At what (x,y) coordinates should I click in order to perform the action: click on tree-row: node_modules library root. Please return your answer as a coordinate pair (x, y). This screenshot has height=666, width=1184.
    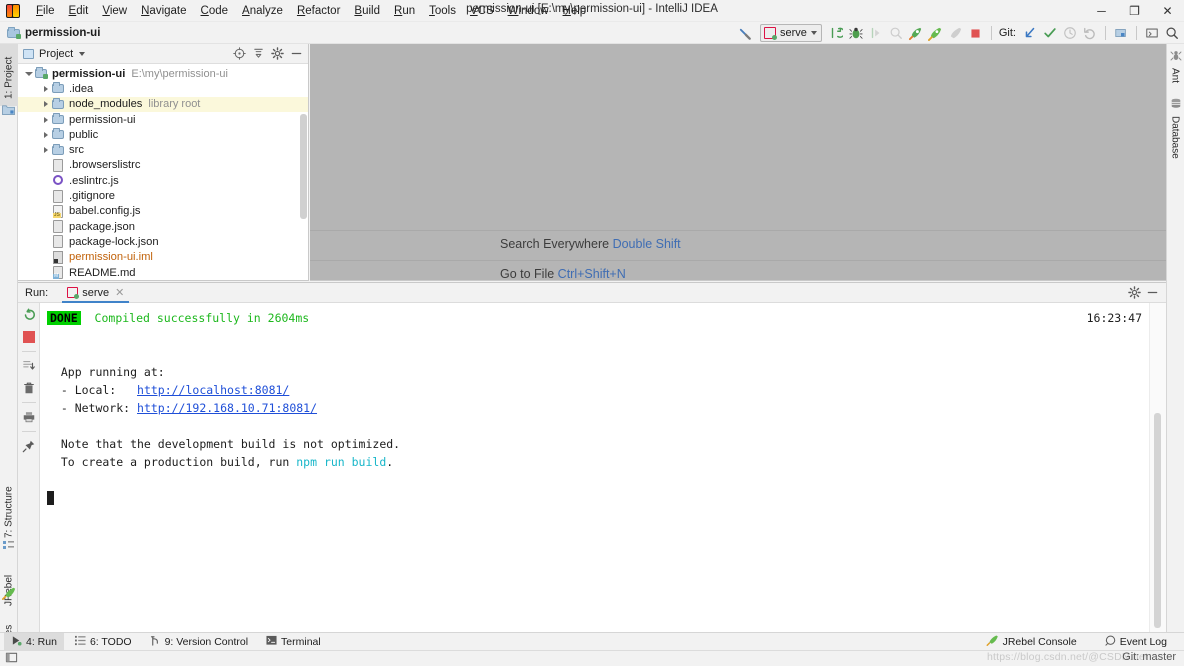
    Looking at the image, I should click on (163, 104).